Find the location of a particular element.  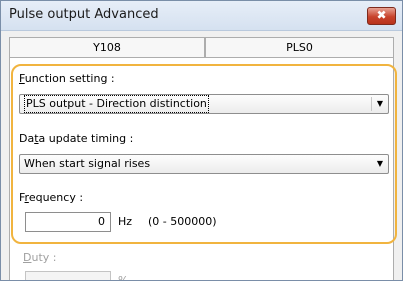

title-bar: Pulse output Advanced ✖ is located at coordinates (201, 16).